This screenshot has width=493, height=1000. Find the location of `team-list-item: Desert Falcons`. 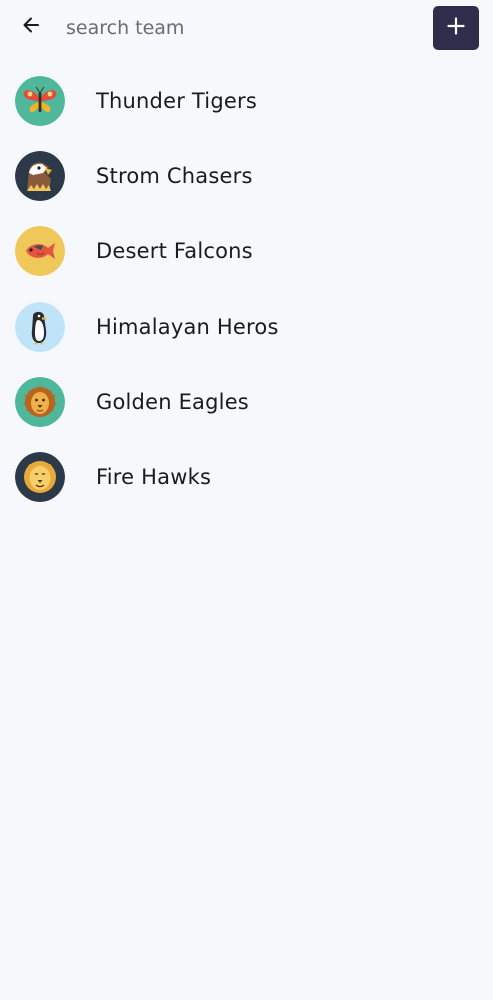

team-list-item: Desert Falcons is located at coordinates (246, 251).